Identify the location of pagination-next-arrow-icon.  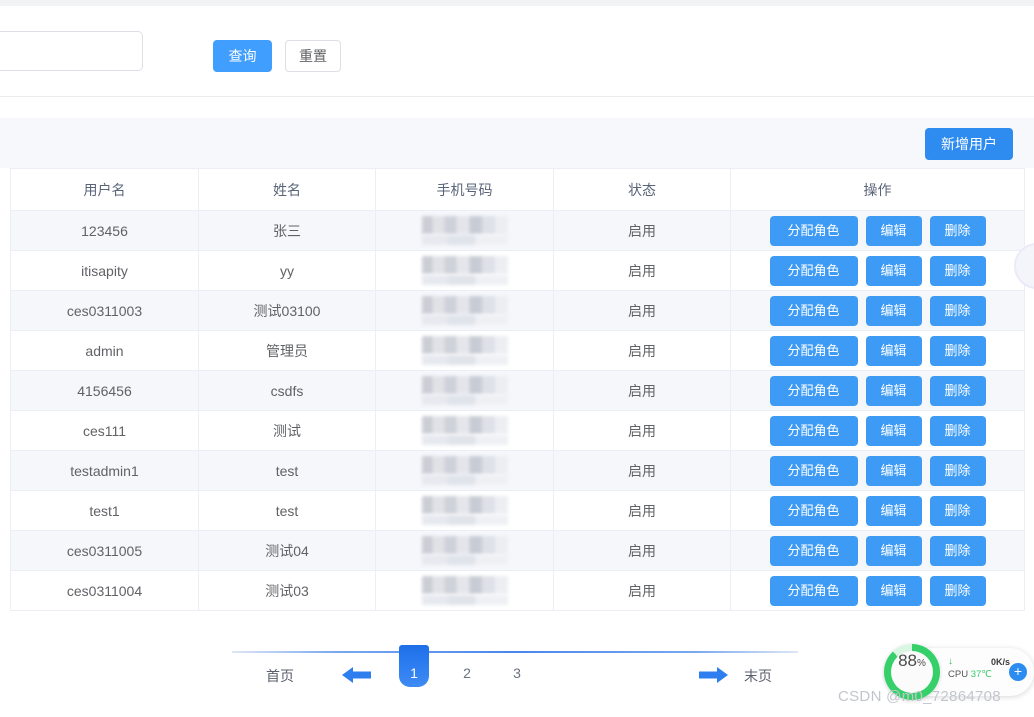
(713, 675).